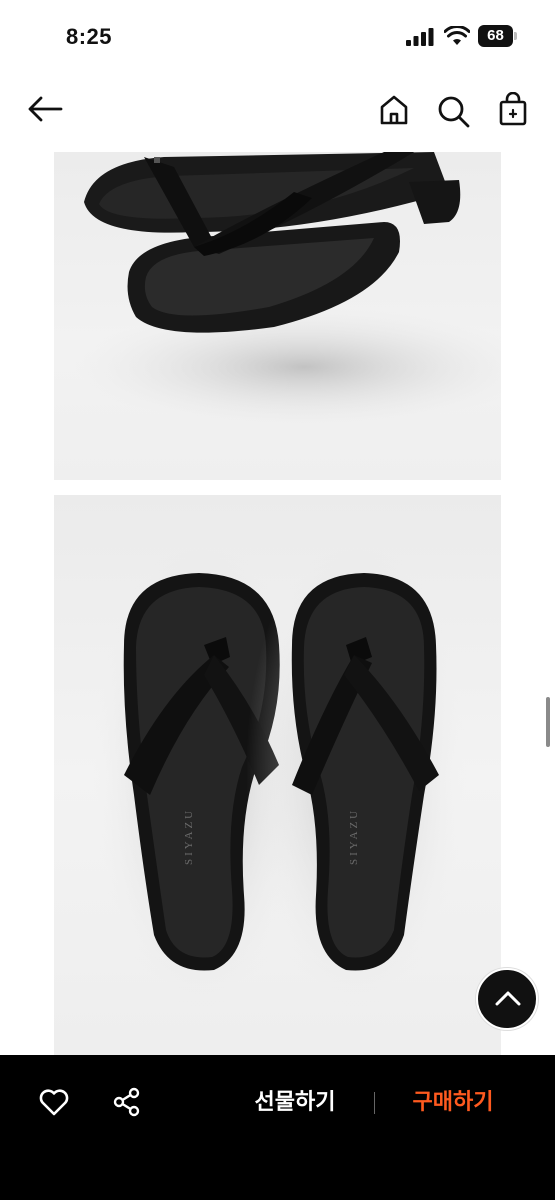  I want to click on buy-button: 구매하기, so click(453, 1103).